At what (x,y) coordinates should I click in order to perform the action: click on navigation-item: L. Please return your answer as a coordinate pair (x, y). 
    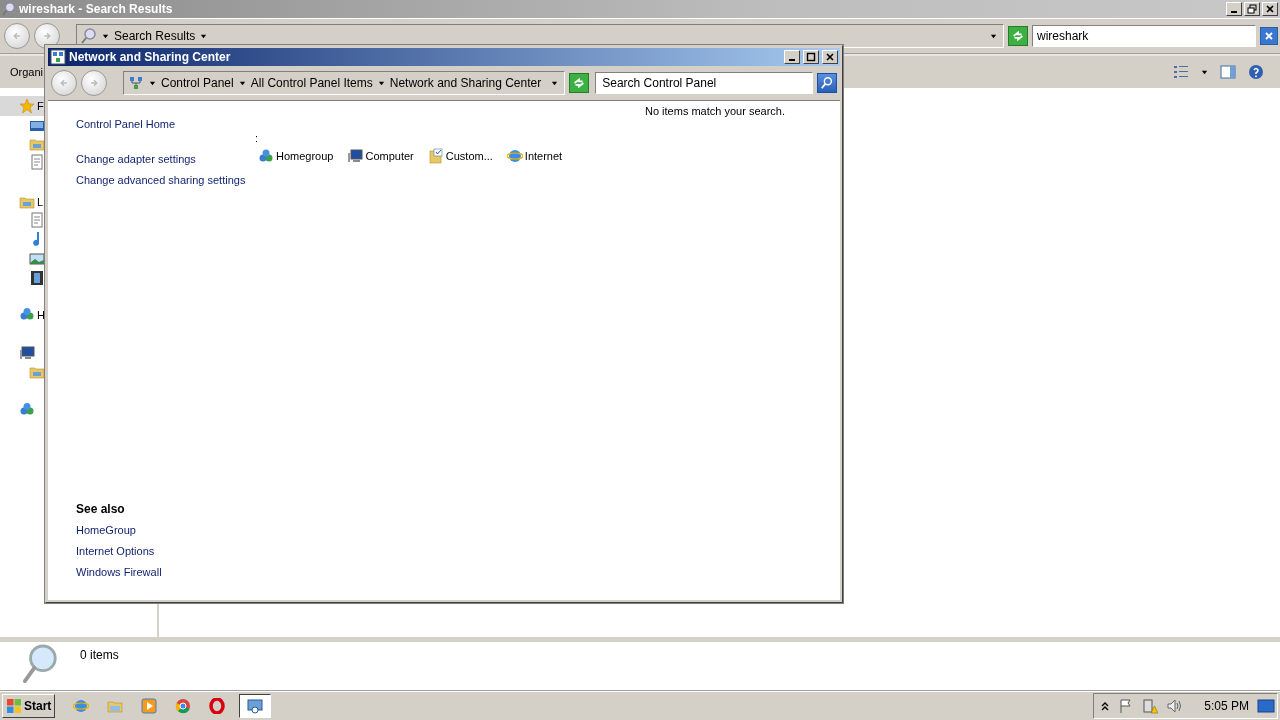
    Looking at the image, I should click on (40, 202).